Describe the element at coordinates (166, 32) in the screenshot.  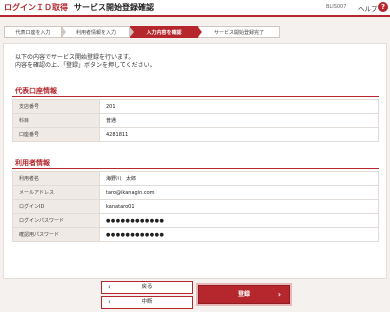
I see `step-3-current: 入力内容を確認` at that location.